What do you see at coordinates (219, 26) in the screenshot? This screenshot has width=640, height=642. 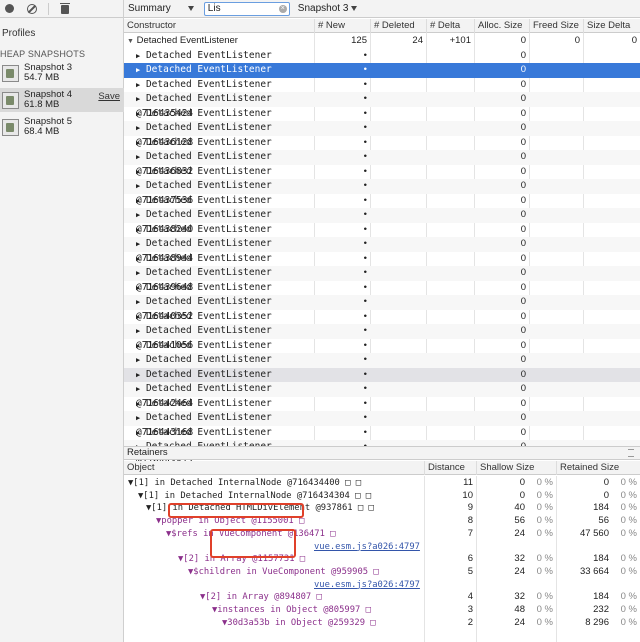 I see `col-constructor: Constructor` at bounding box center [219, 26].